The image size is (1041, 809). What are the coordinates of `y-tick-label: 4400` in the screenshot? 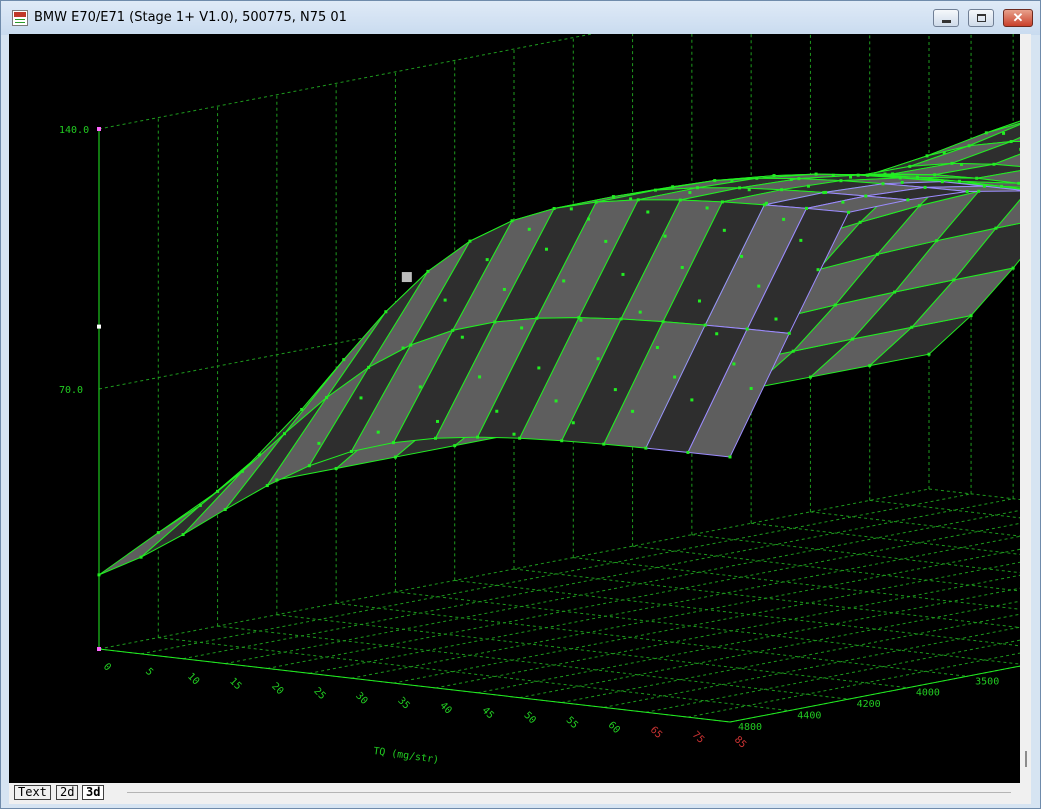 It's located at (809, 716).